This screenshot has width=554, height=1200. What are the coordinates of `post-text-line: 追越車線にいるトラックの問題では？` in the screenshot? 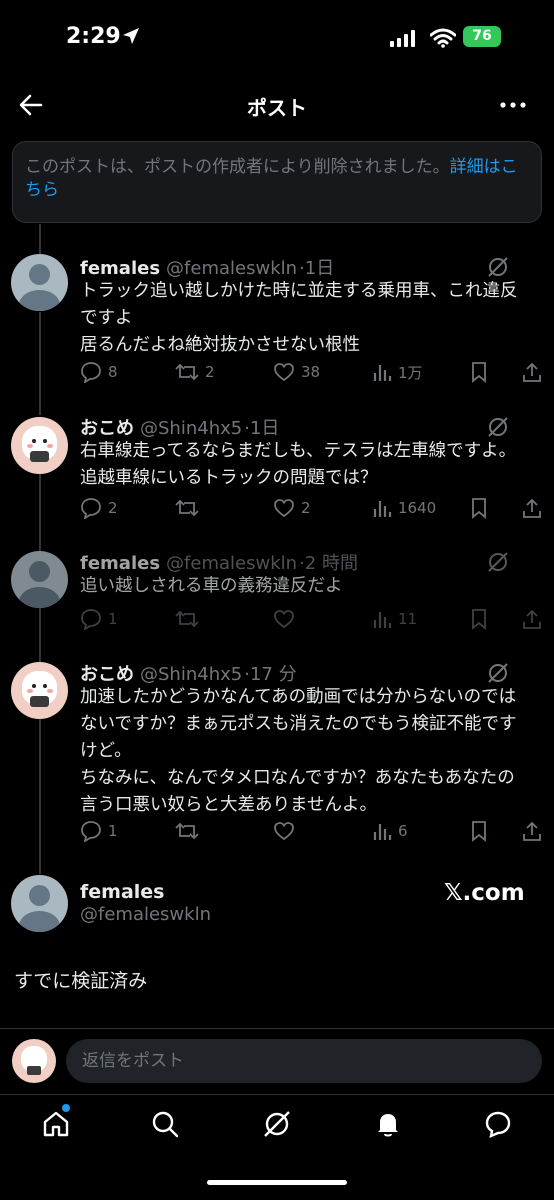 It's located at (229, 478).